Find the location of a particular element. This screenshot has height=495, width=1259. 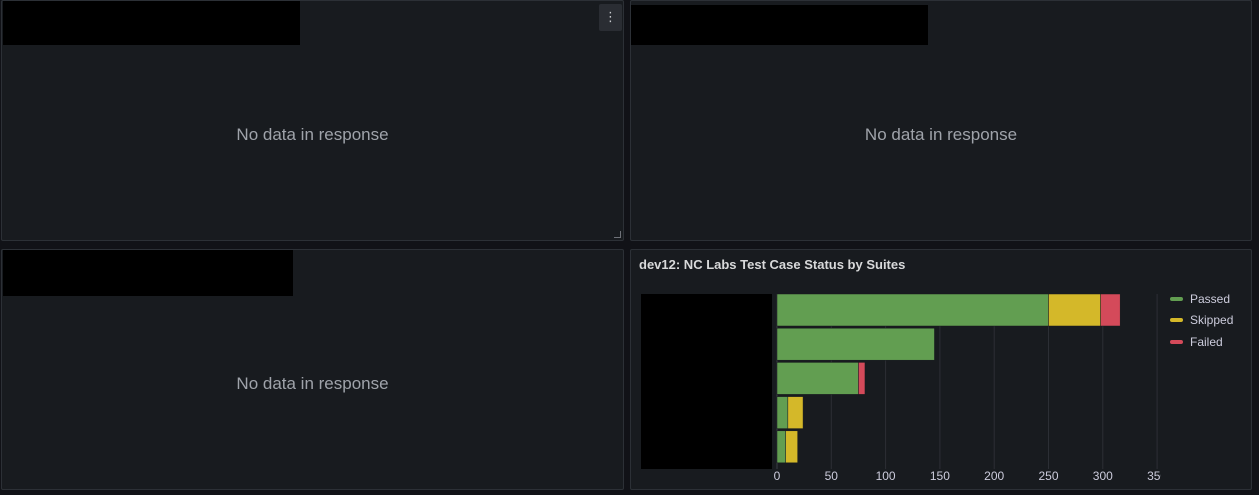

legend-item-passed: Passed is located at coordinates (1201, 299).